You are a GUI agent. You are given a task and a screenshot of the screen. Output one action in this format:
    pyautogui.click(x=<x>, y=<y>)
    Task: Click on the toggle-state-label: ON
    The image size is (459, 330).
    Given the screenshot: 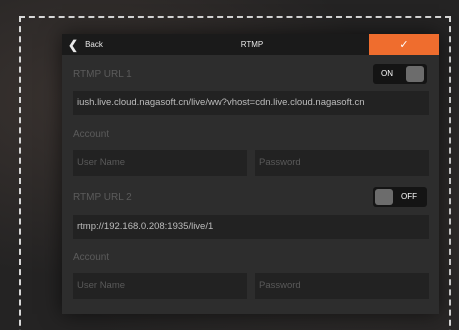 What is the action you would take?
    pyautogui.click(x=387, y=73)
    